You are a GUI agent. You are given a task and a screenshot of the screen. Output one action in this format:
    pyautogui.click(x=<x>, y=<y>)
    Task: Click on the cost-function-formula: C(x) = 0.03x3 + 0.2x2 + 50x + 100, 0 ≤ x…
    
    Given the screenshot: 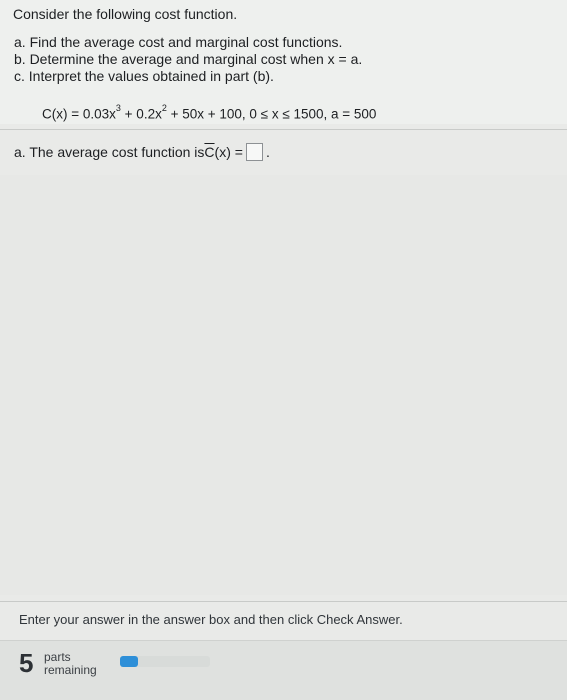 What is the action you would take?
    pyautogui.click(x=209, y=112)
    